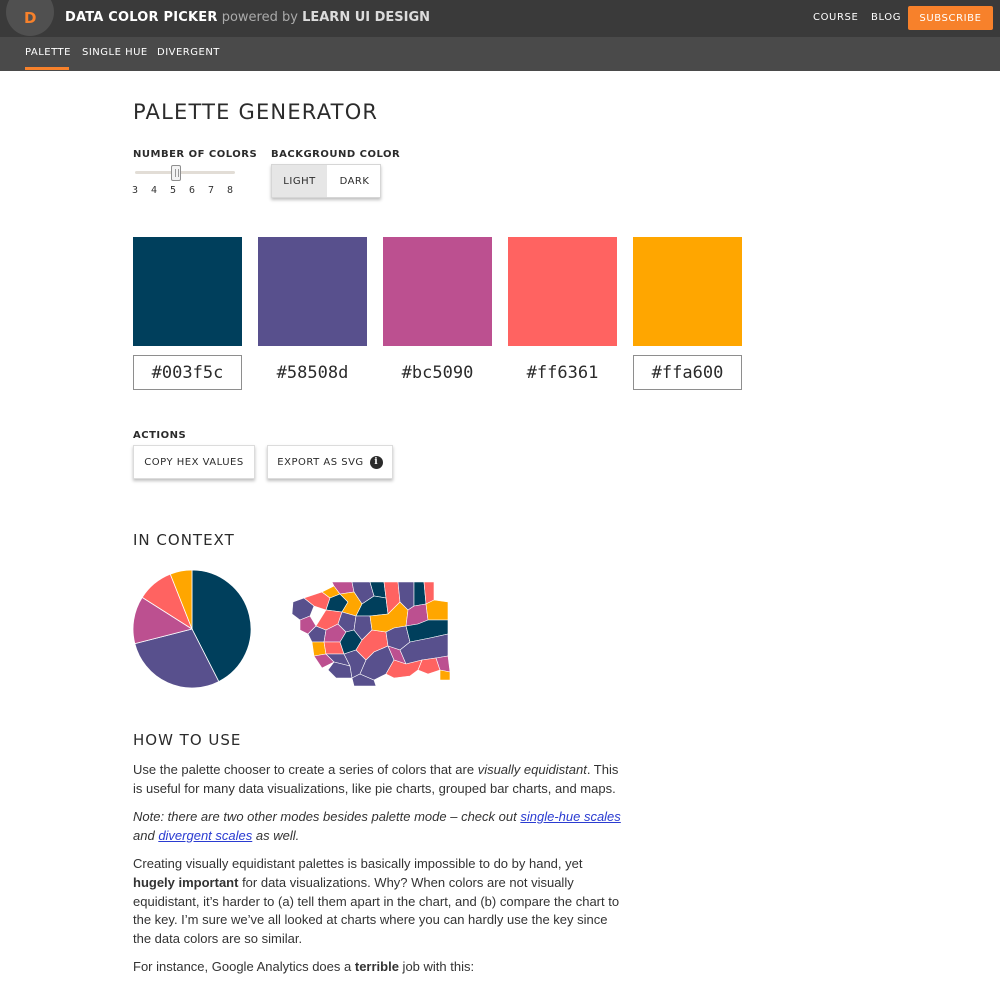 This screenshot has height=1000, width=1000. Describe the element at coordinates (244, 966) in the screenshot. I see `example-text-a: For instance, Google Analytics does a` at that location.